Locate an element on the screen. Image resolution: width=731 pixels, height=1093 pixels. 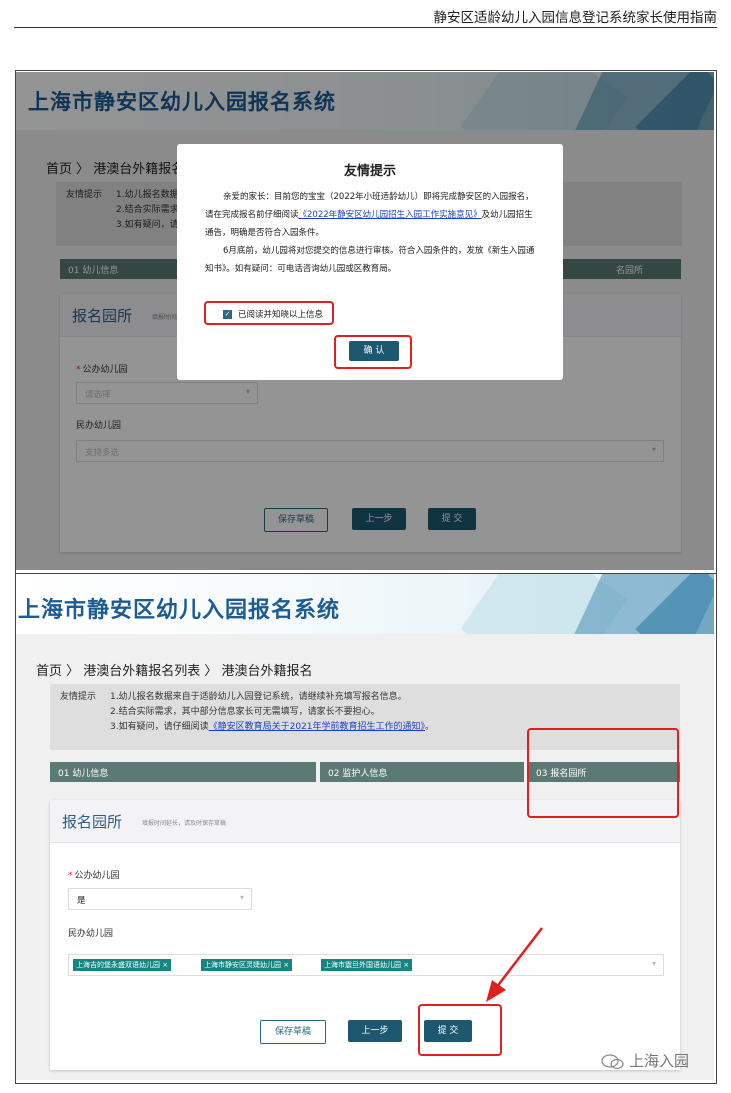
red-arrow-icon is located at coordinates (514, 964).